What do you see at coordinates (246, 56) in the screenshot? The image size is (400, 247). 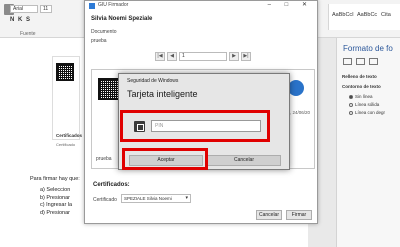 I see `last-page-button: ▶|` at bounding box center [246, 56].